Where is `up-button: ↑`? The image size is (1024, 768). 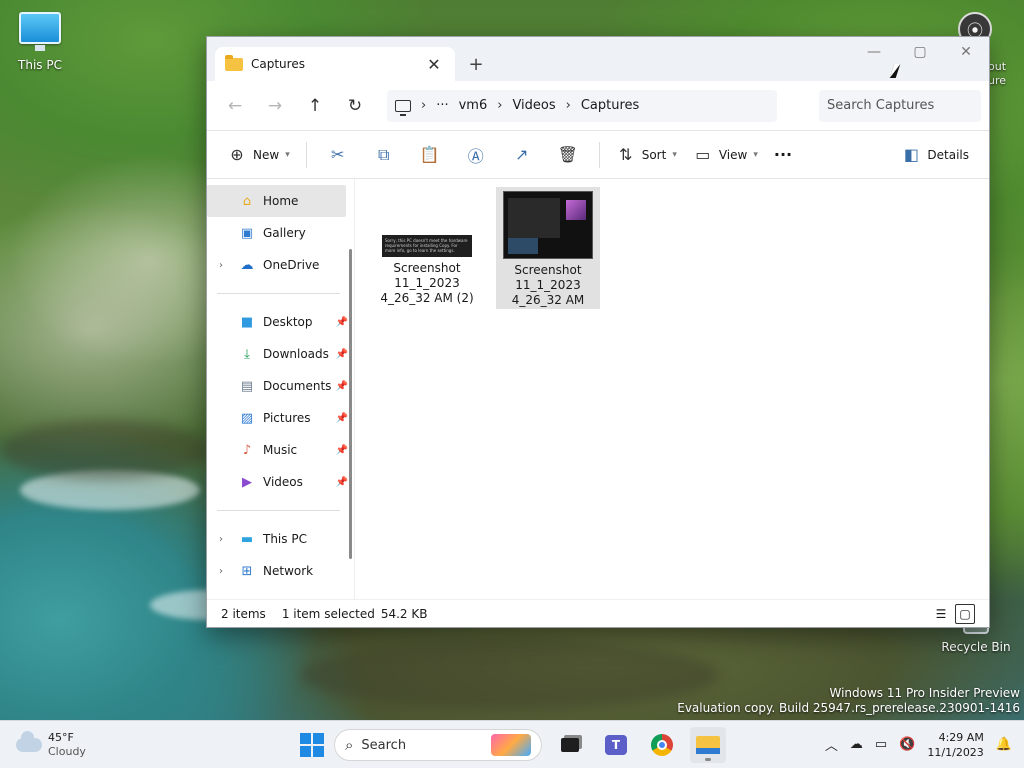 up-button: ↑ is located at coordinates (315, 106).